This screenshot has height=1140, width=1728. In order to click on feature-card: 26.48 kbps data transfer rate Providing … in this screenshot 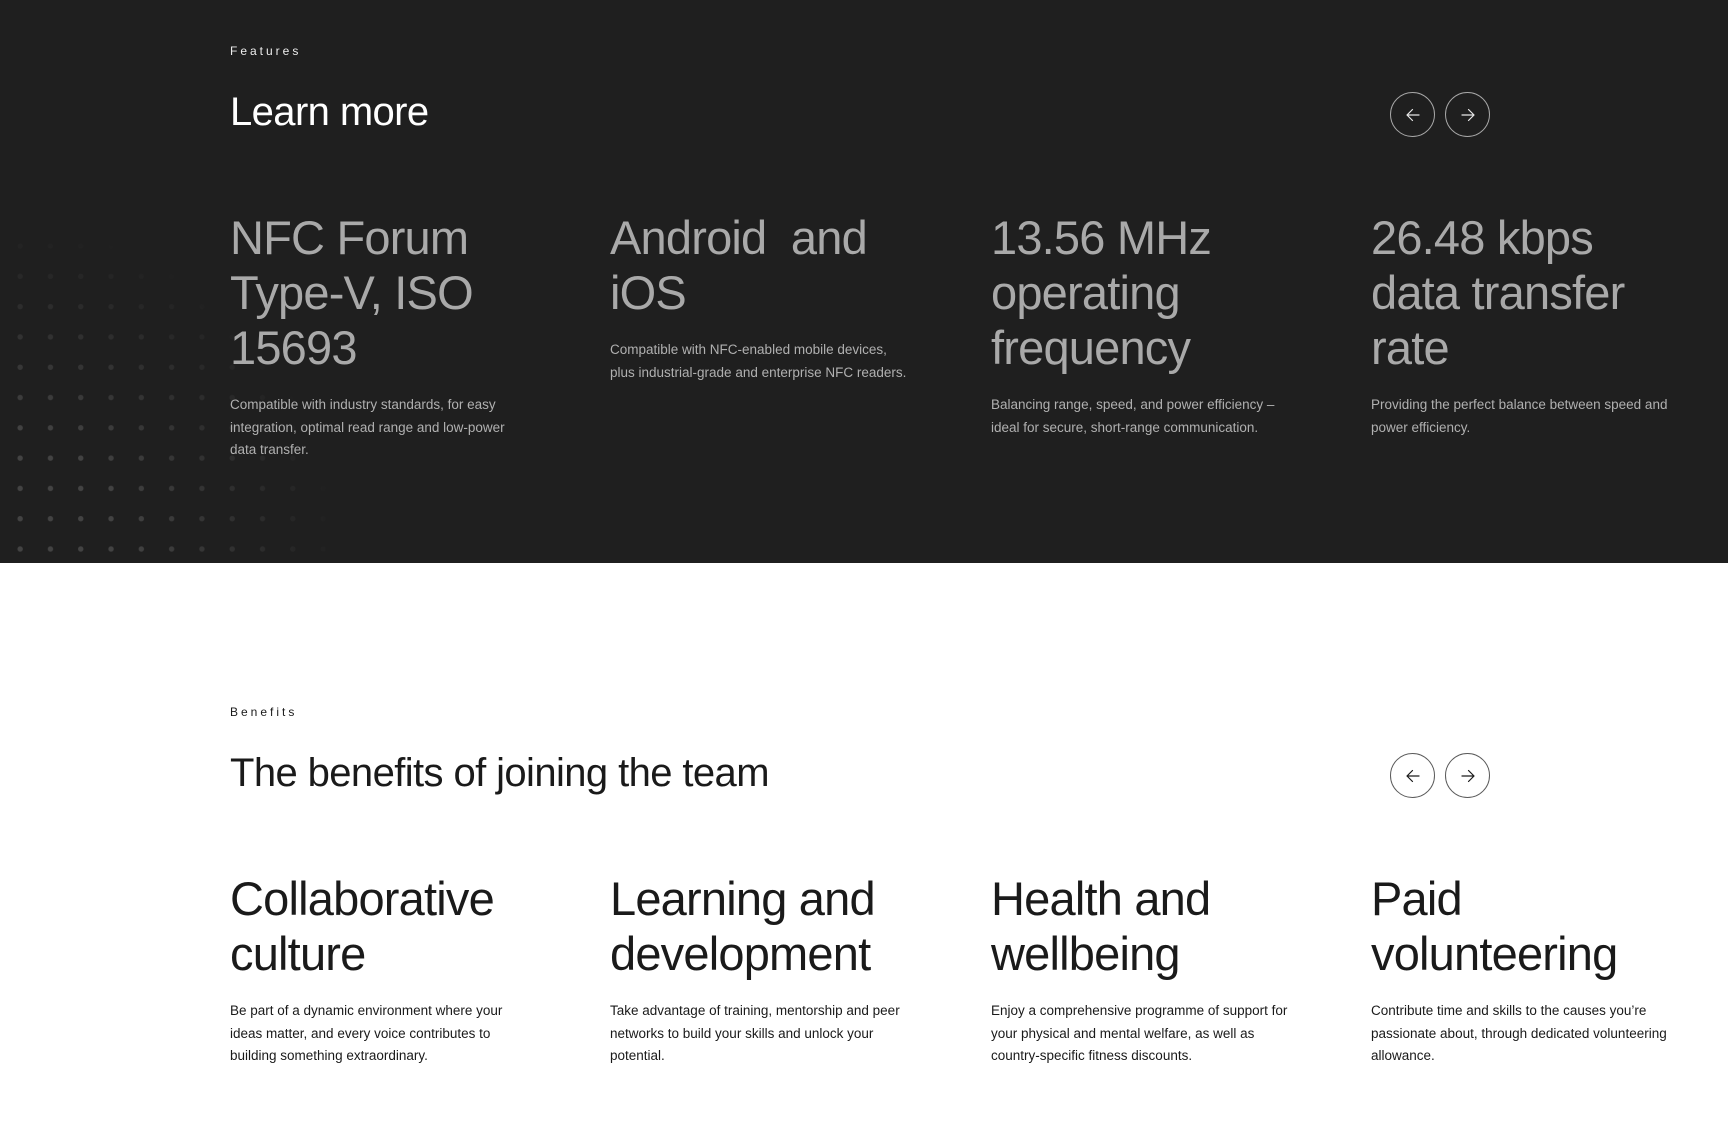, I will do `click(1531, 324)`.